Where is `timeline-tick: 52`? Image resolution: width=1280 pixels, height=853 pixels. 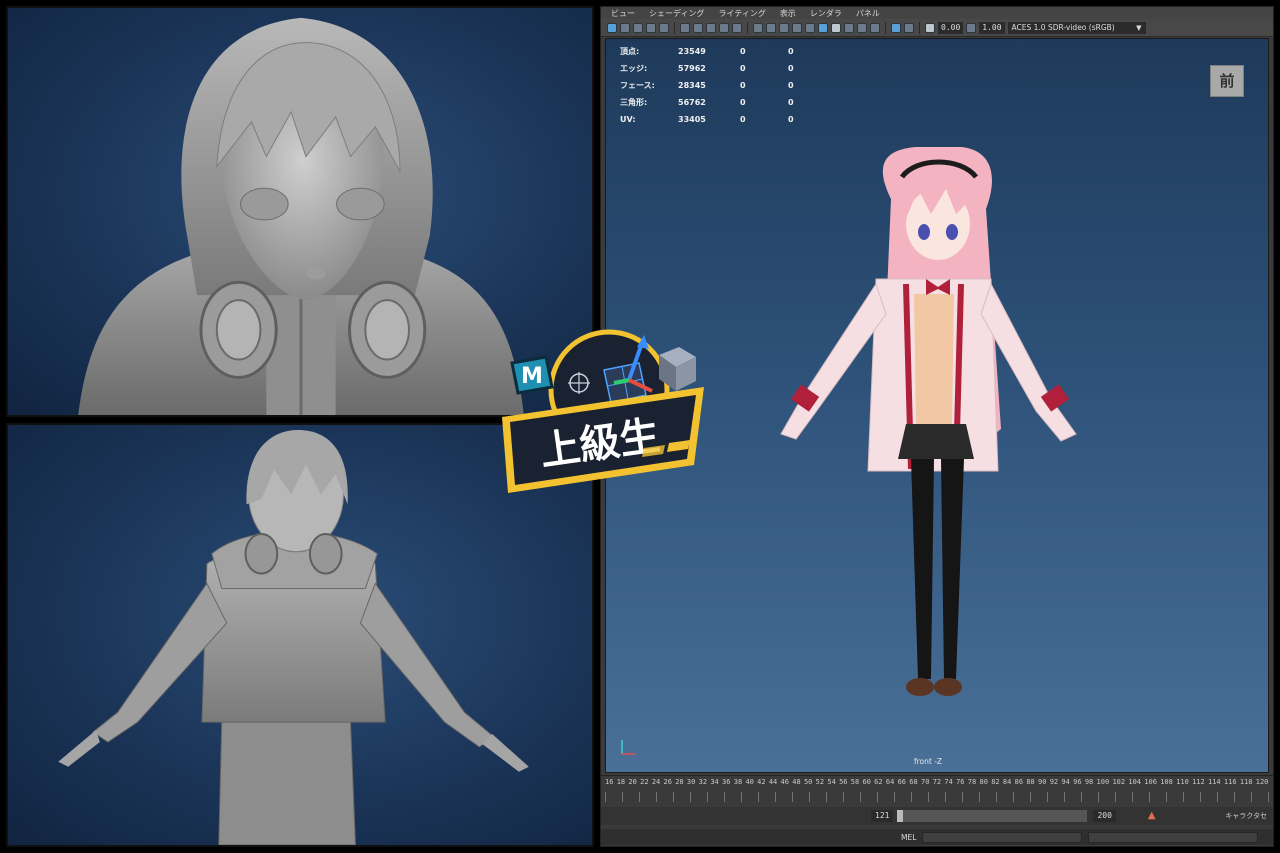
timeline-tick: 52 is located at coordinates (820, 782).